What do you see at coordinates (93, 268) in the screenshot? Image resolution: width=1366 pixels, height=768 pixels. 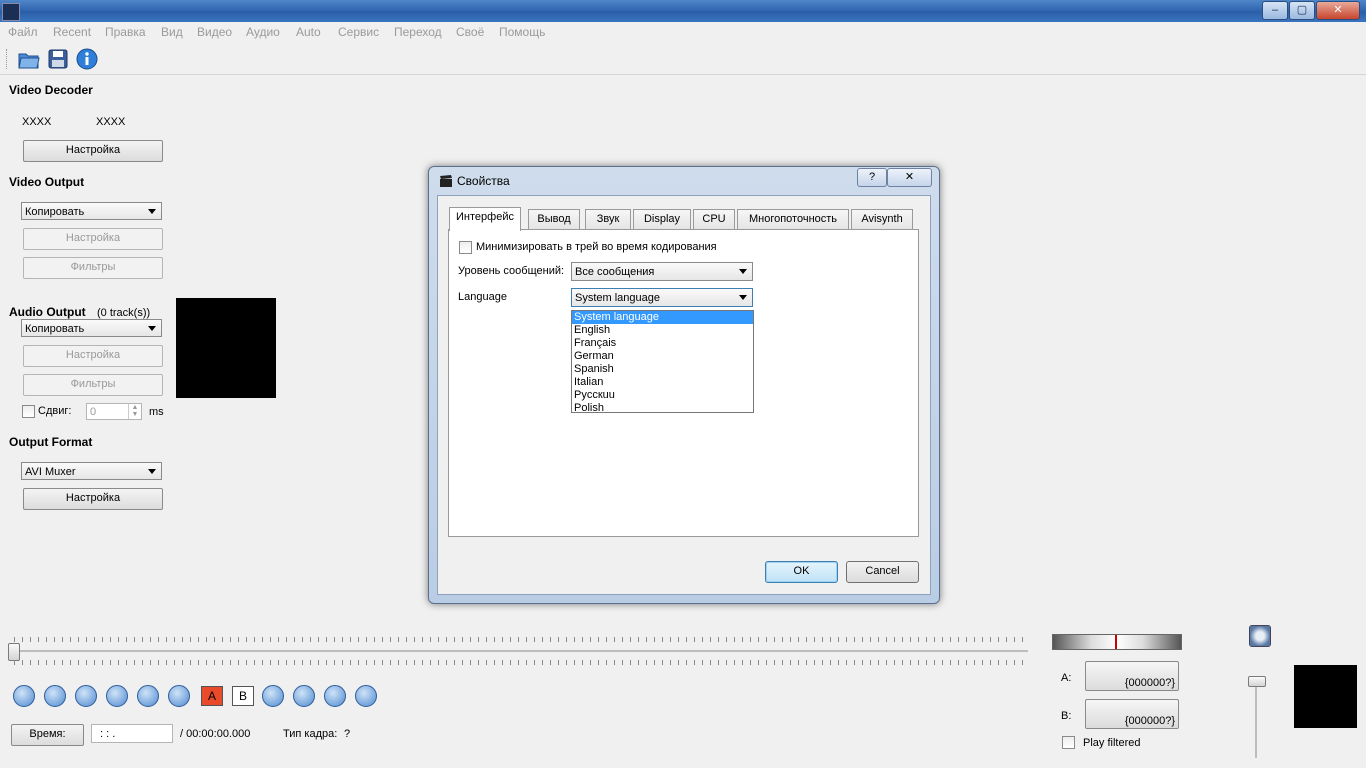 I see `video-filters-button: Фильтры` at bounding box center [93, 268].